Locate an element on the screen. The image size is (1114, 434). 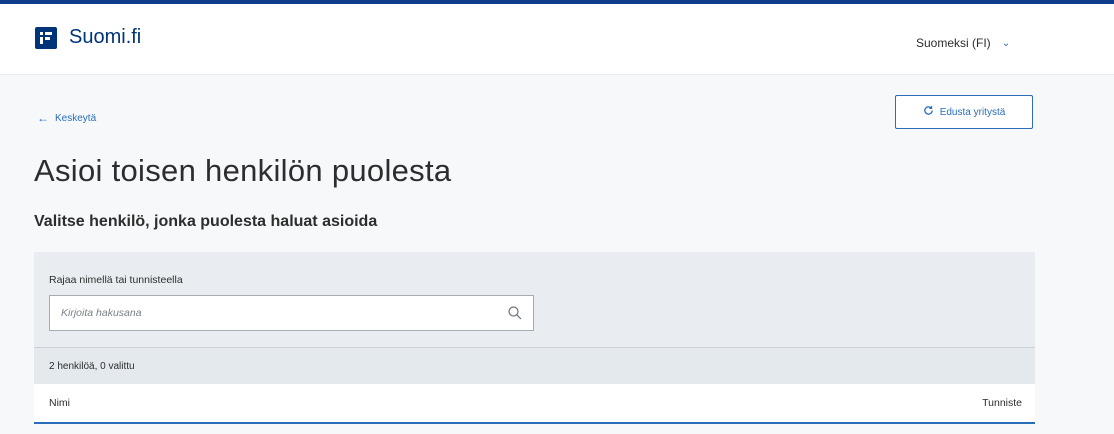
arrow-left-icon: ← is located at coordinates (43, 118).